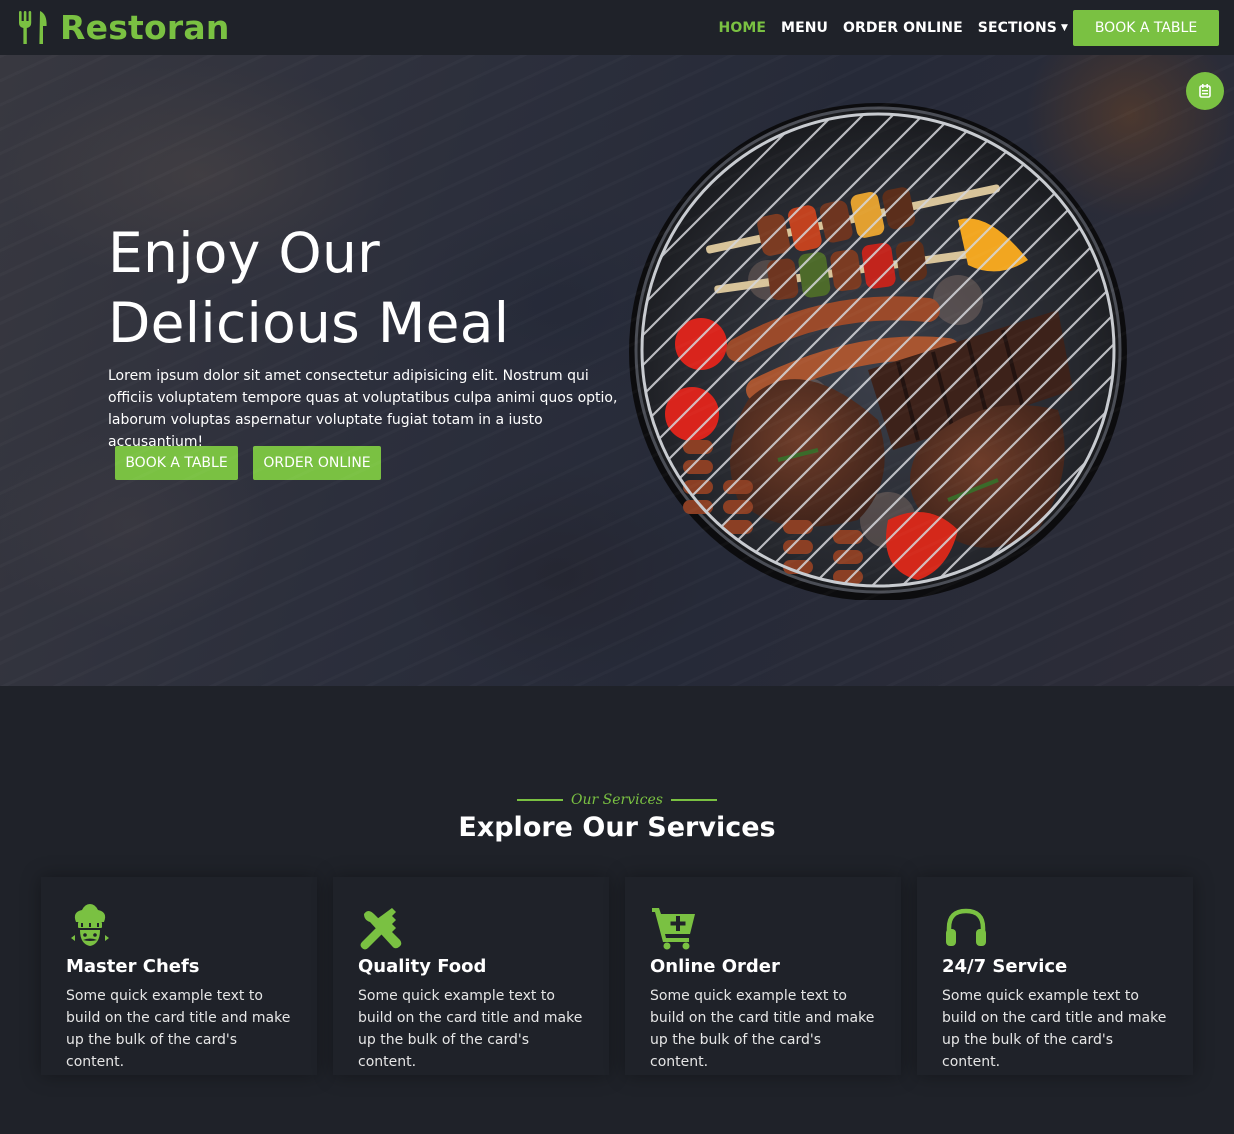 Image resolution: width=1234 pixels, height=1134 pixels. I want to click on main-nav: HOME MENU ORDER ONLINE SECTIONS ▼, so click(893, 27).